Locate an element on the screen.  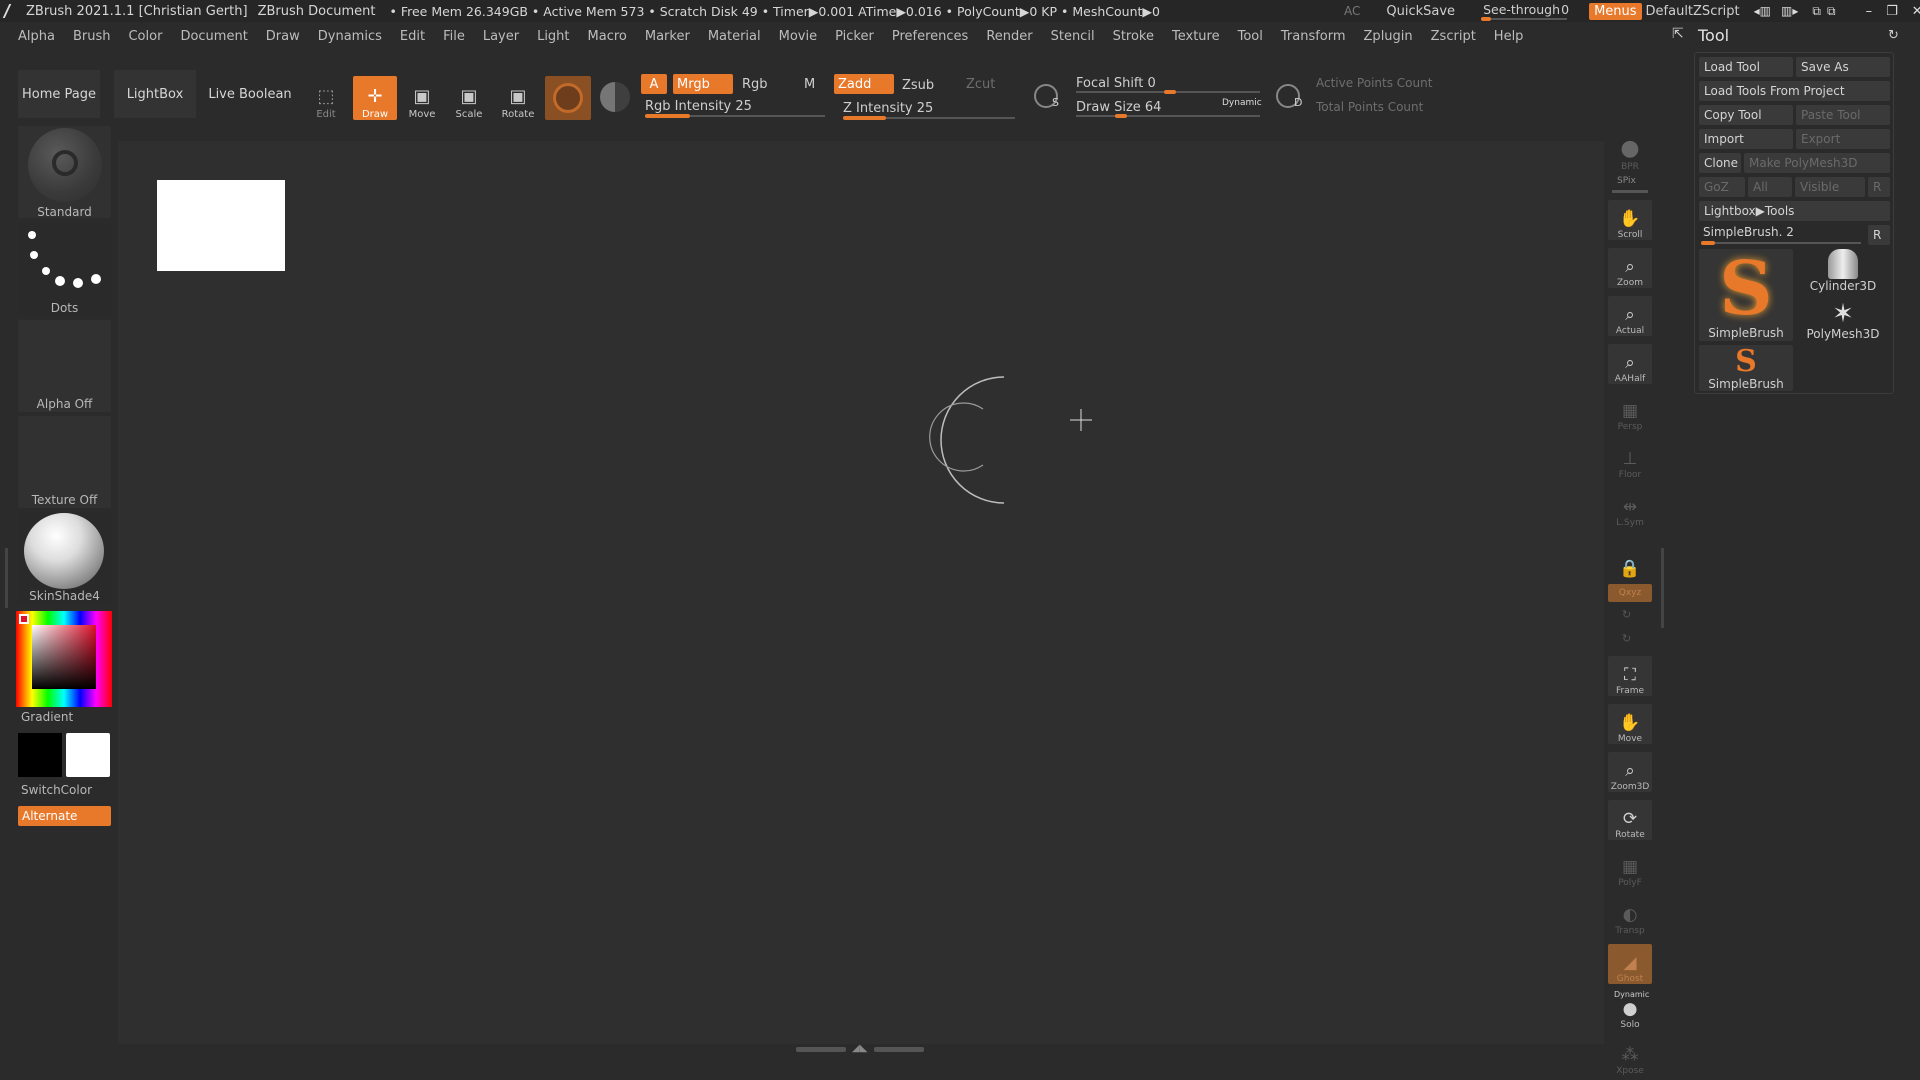
qxyz-button: Qxyz is located at coordinates (1630, 593).